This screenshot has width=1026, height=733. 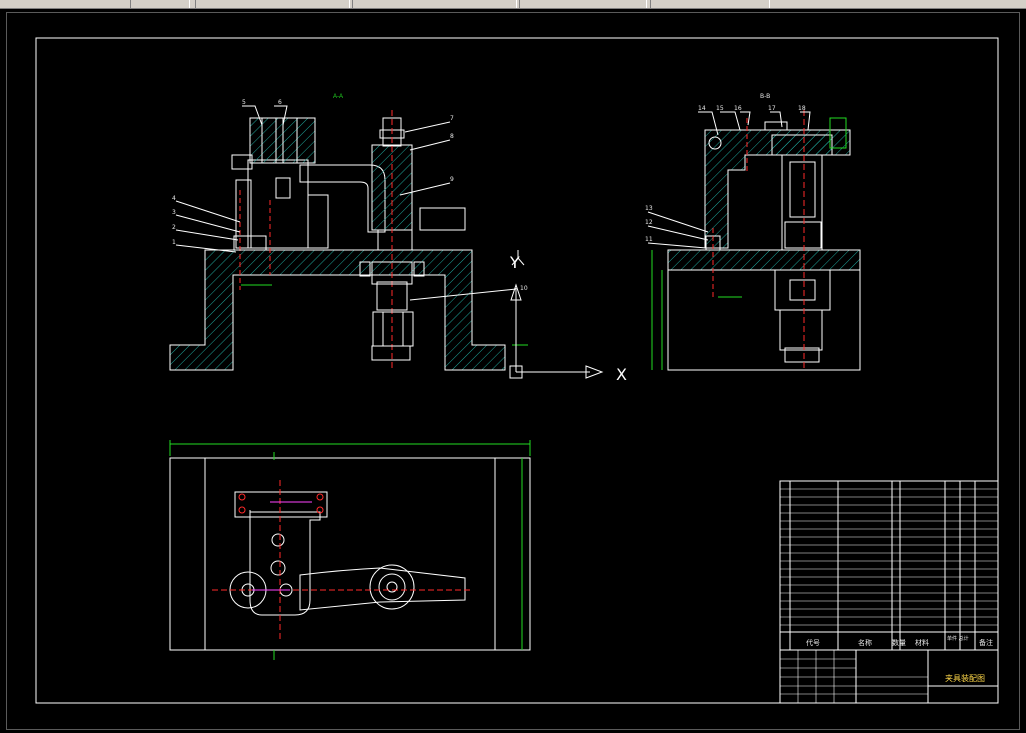 What do you see at coordinates (649, 208) in the screenshot?
I see `svg-text: 13` at bounding box center [649, 208].